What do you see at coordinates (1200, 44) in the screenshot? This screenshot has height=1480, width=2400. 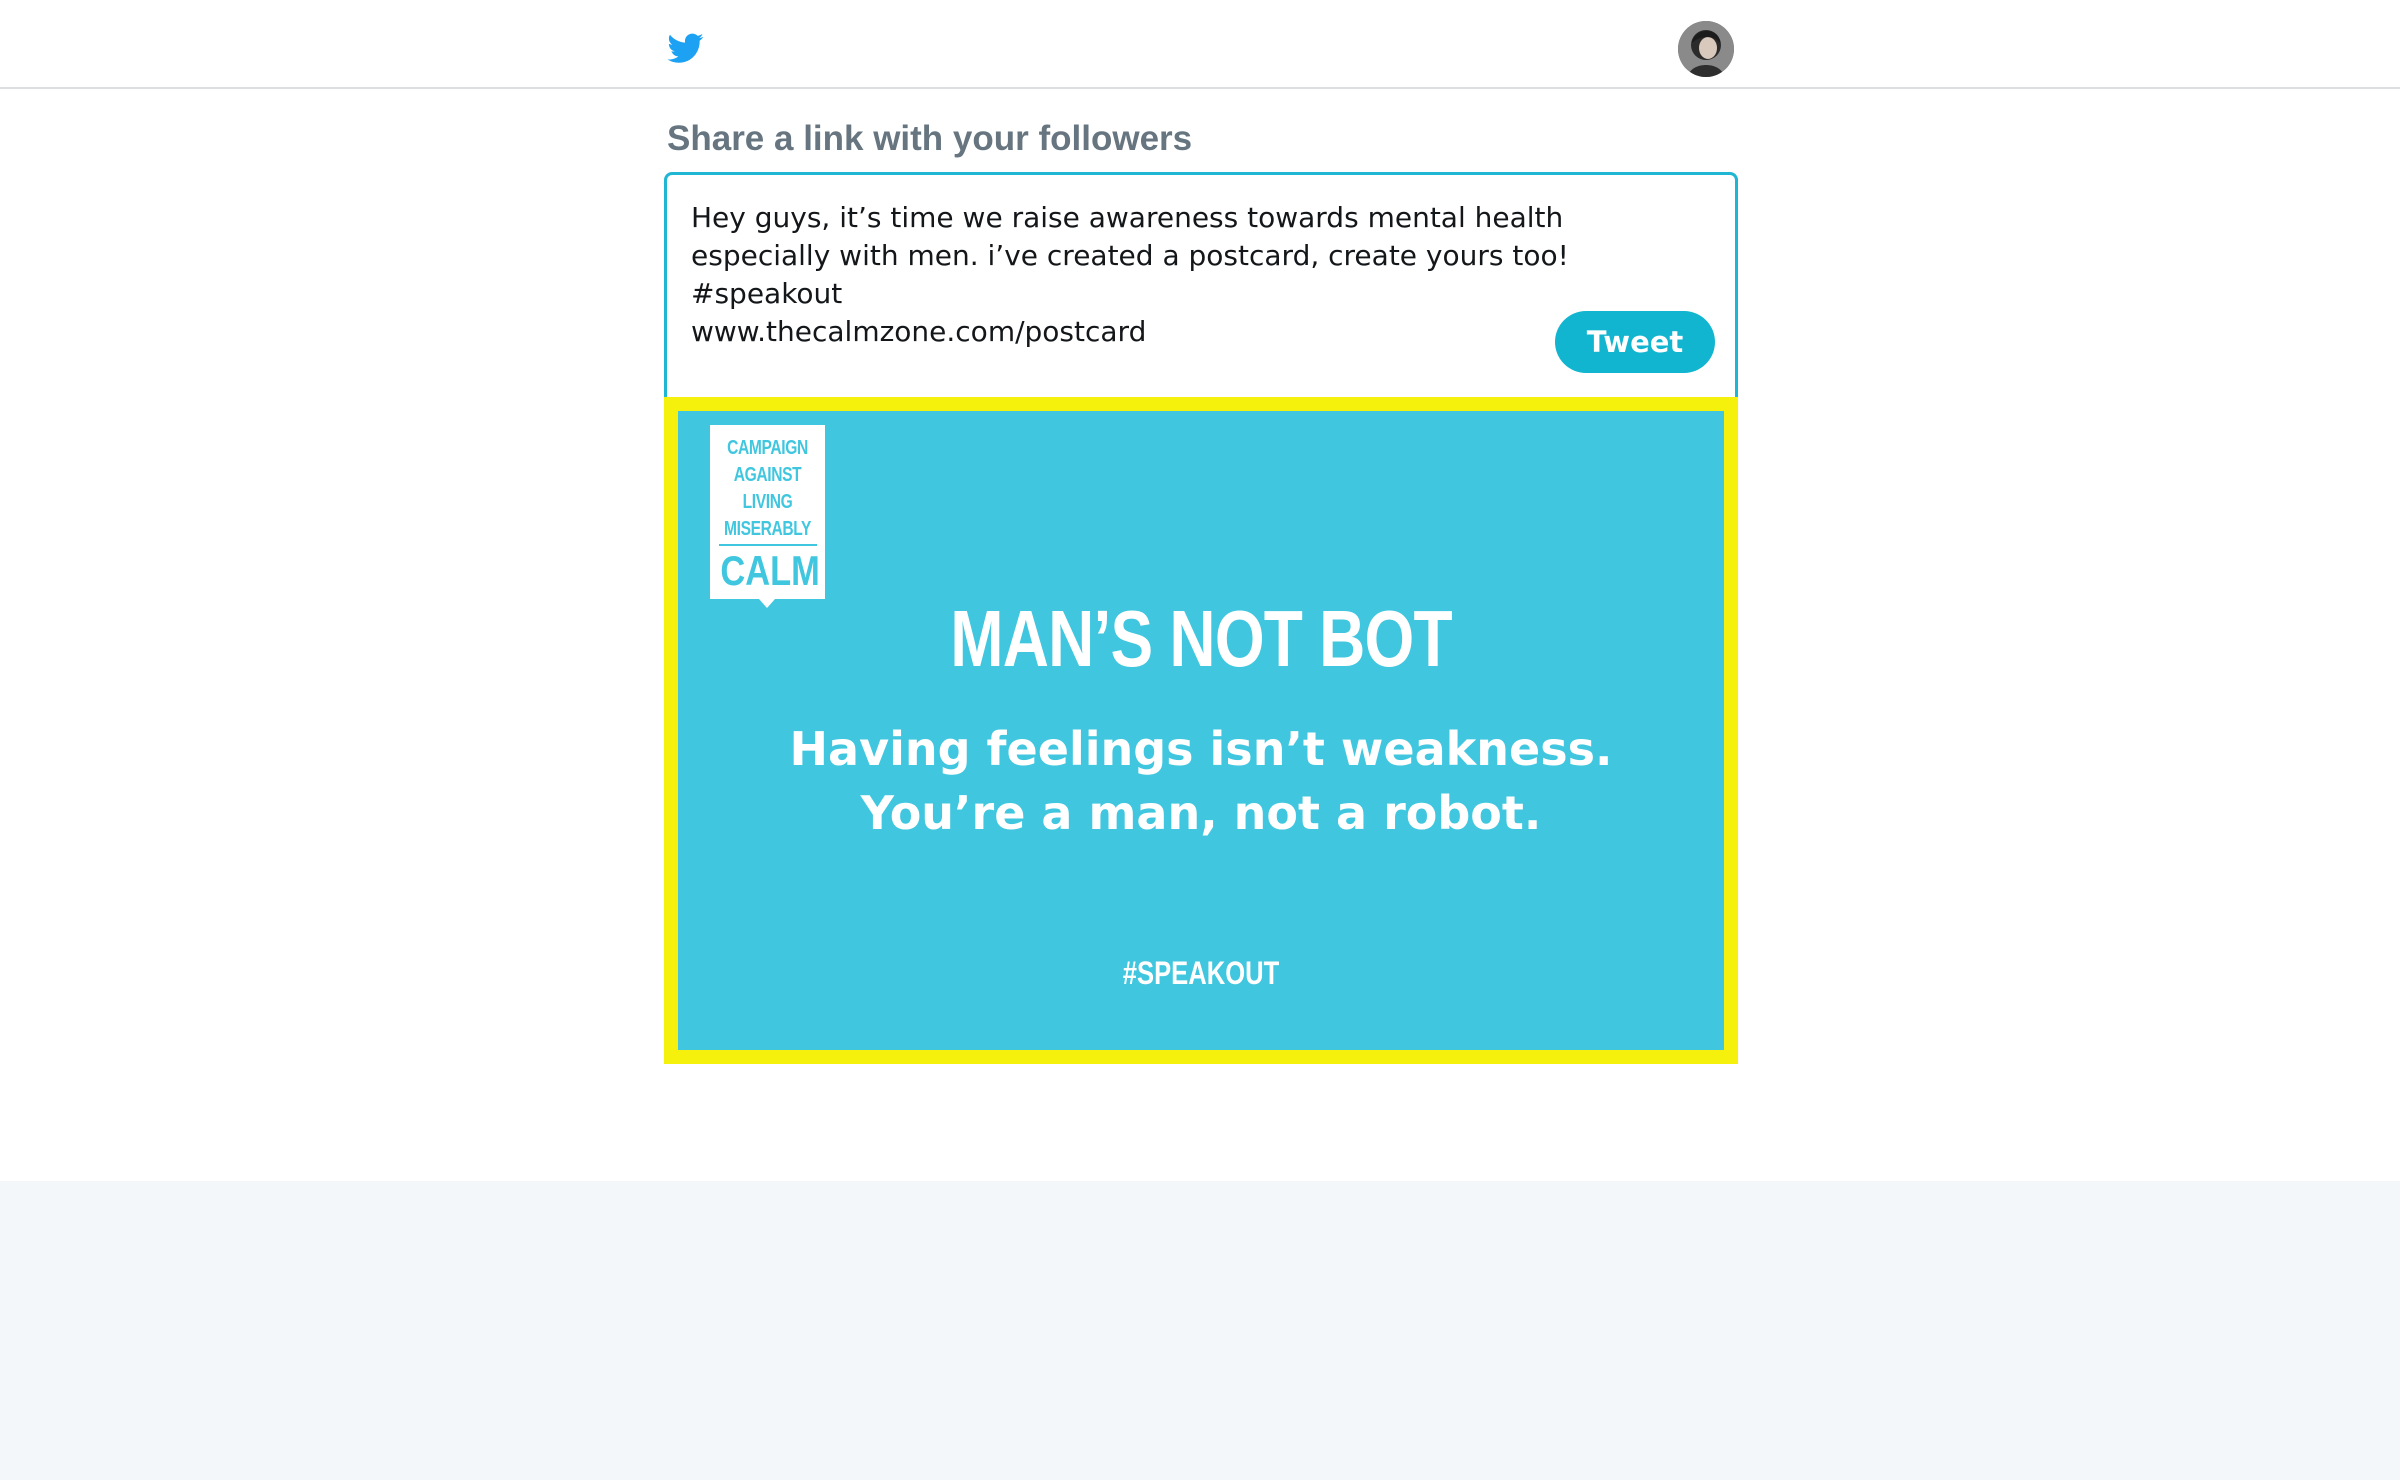 I see `top-navigation-bar` at bounding box center [1200, 44].